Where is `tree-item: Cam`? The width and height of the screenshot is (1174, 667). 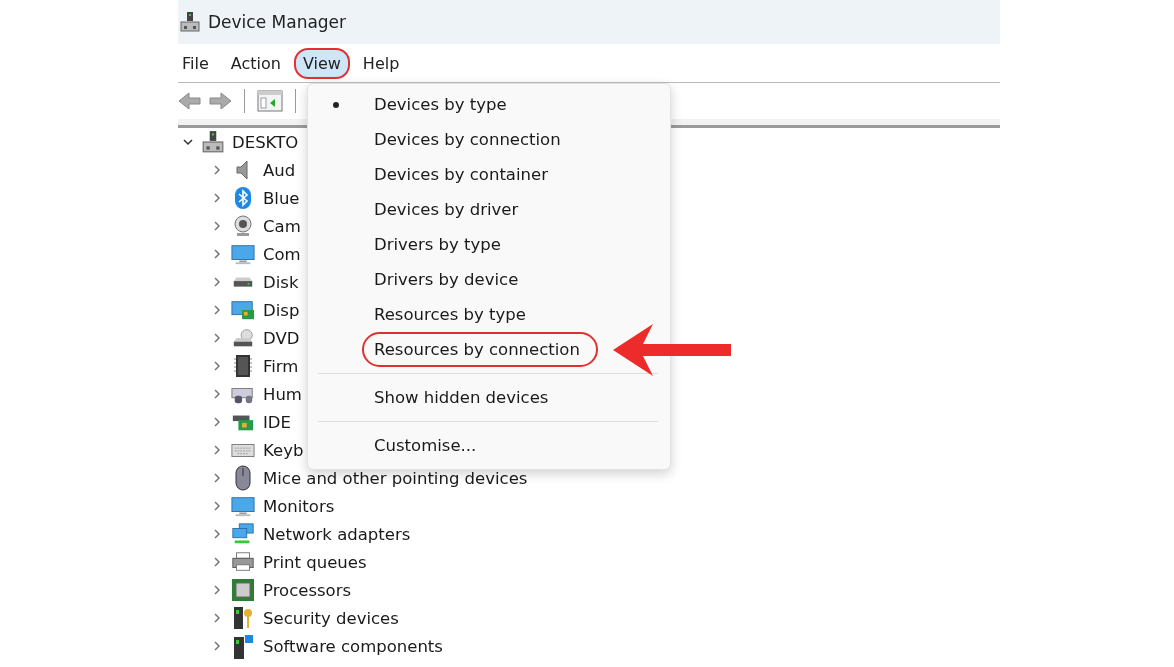 tree-item: Cam is located at coordinates (282, 226).